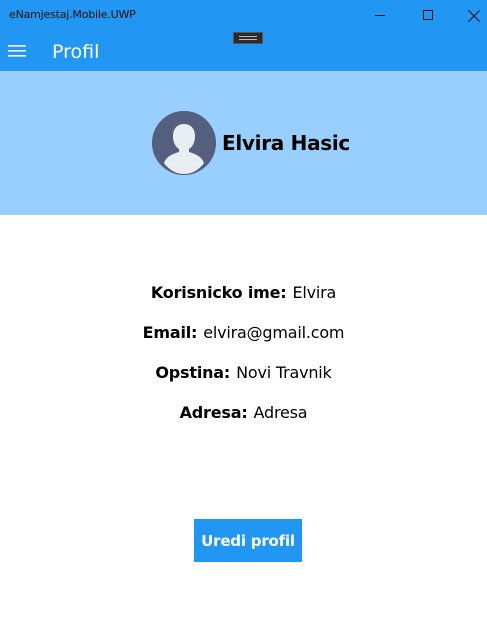 The height and width of the screenshot is (621, 487). Describe the element at coordinates (286, 143) in the screenshot. I see `user-name: Elvira Hasic` at that location.